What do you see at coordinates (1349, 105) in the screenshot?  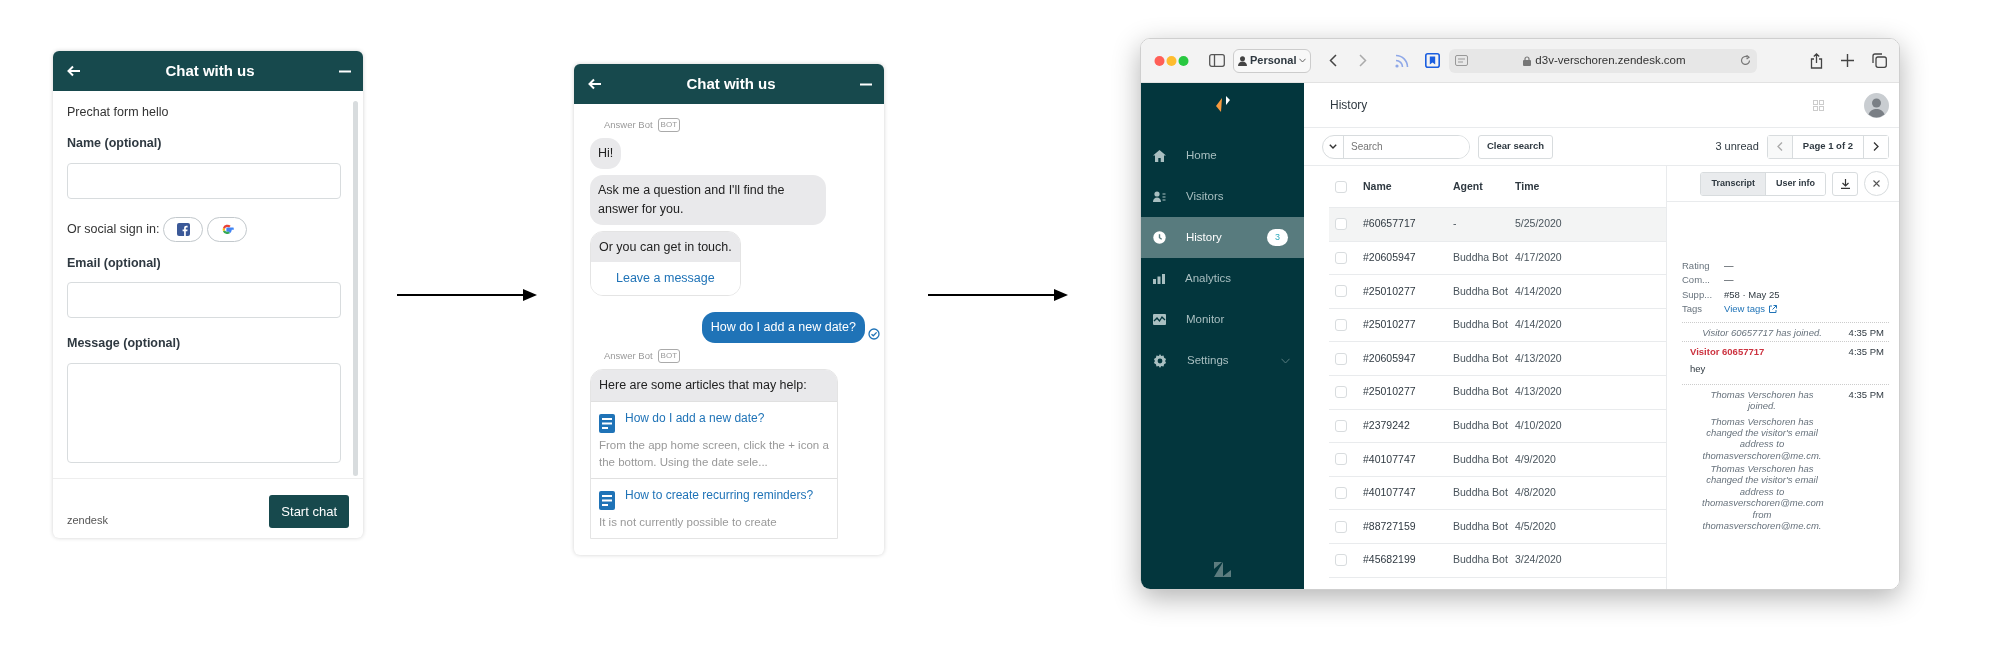 I see `page-title: History` at bounding box center [1349, 105].